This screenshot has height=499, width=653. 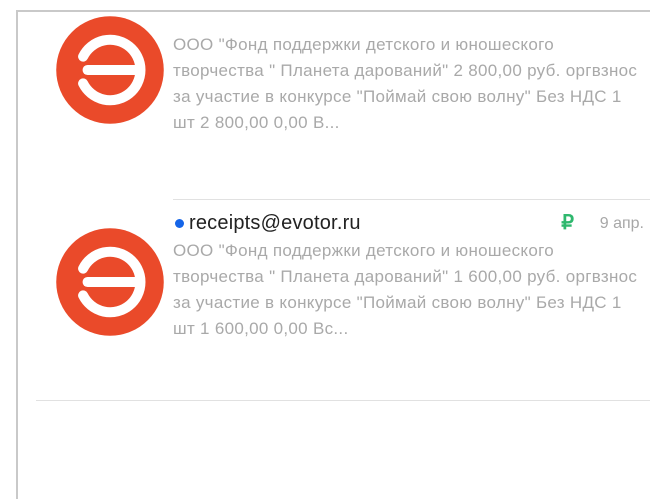 What do you see at coordinates (275, 223) in the screenshot?
I see `mail-sender: receipts@evotor.ru` at bounding box center [275, 223].